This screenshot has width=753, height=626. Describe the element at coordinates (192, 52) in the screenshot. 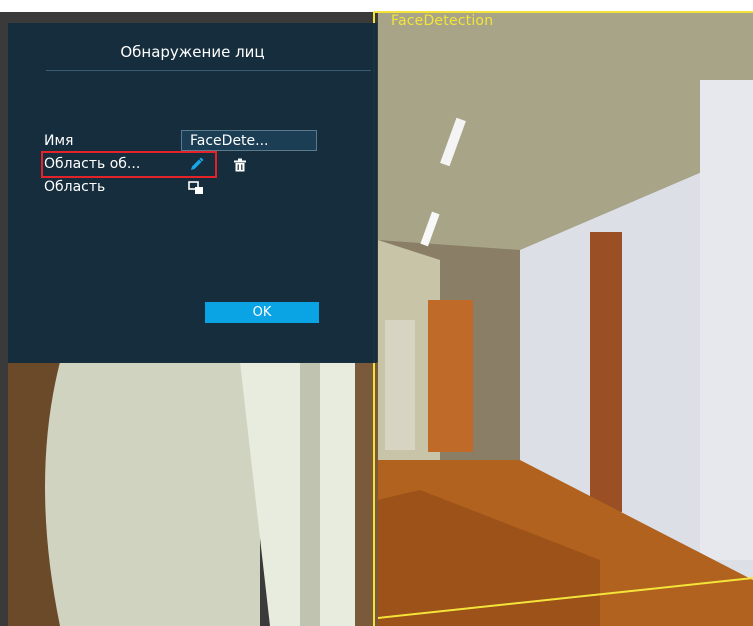

I see `dialog-title: Обнаружение лиц` at that location.